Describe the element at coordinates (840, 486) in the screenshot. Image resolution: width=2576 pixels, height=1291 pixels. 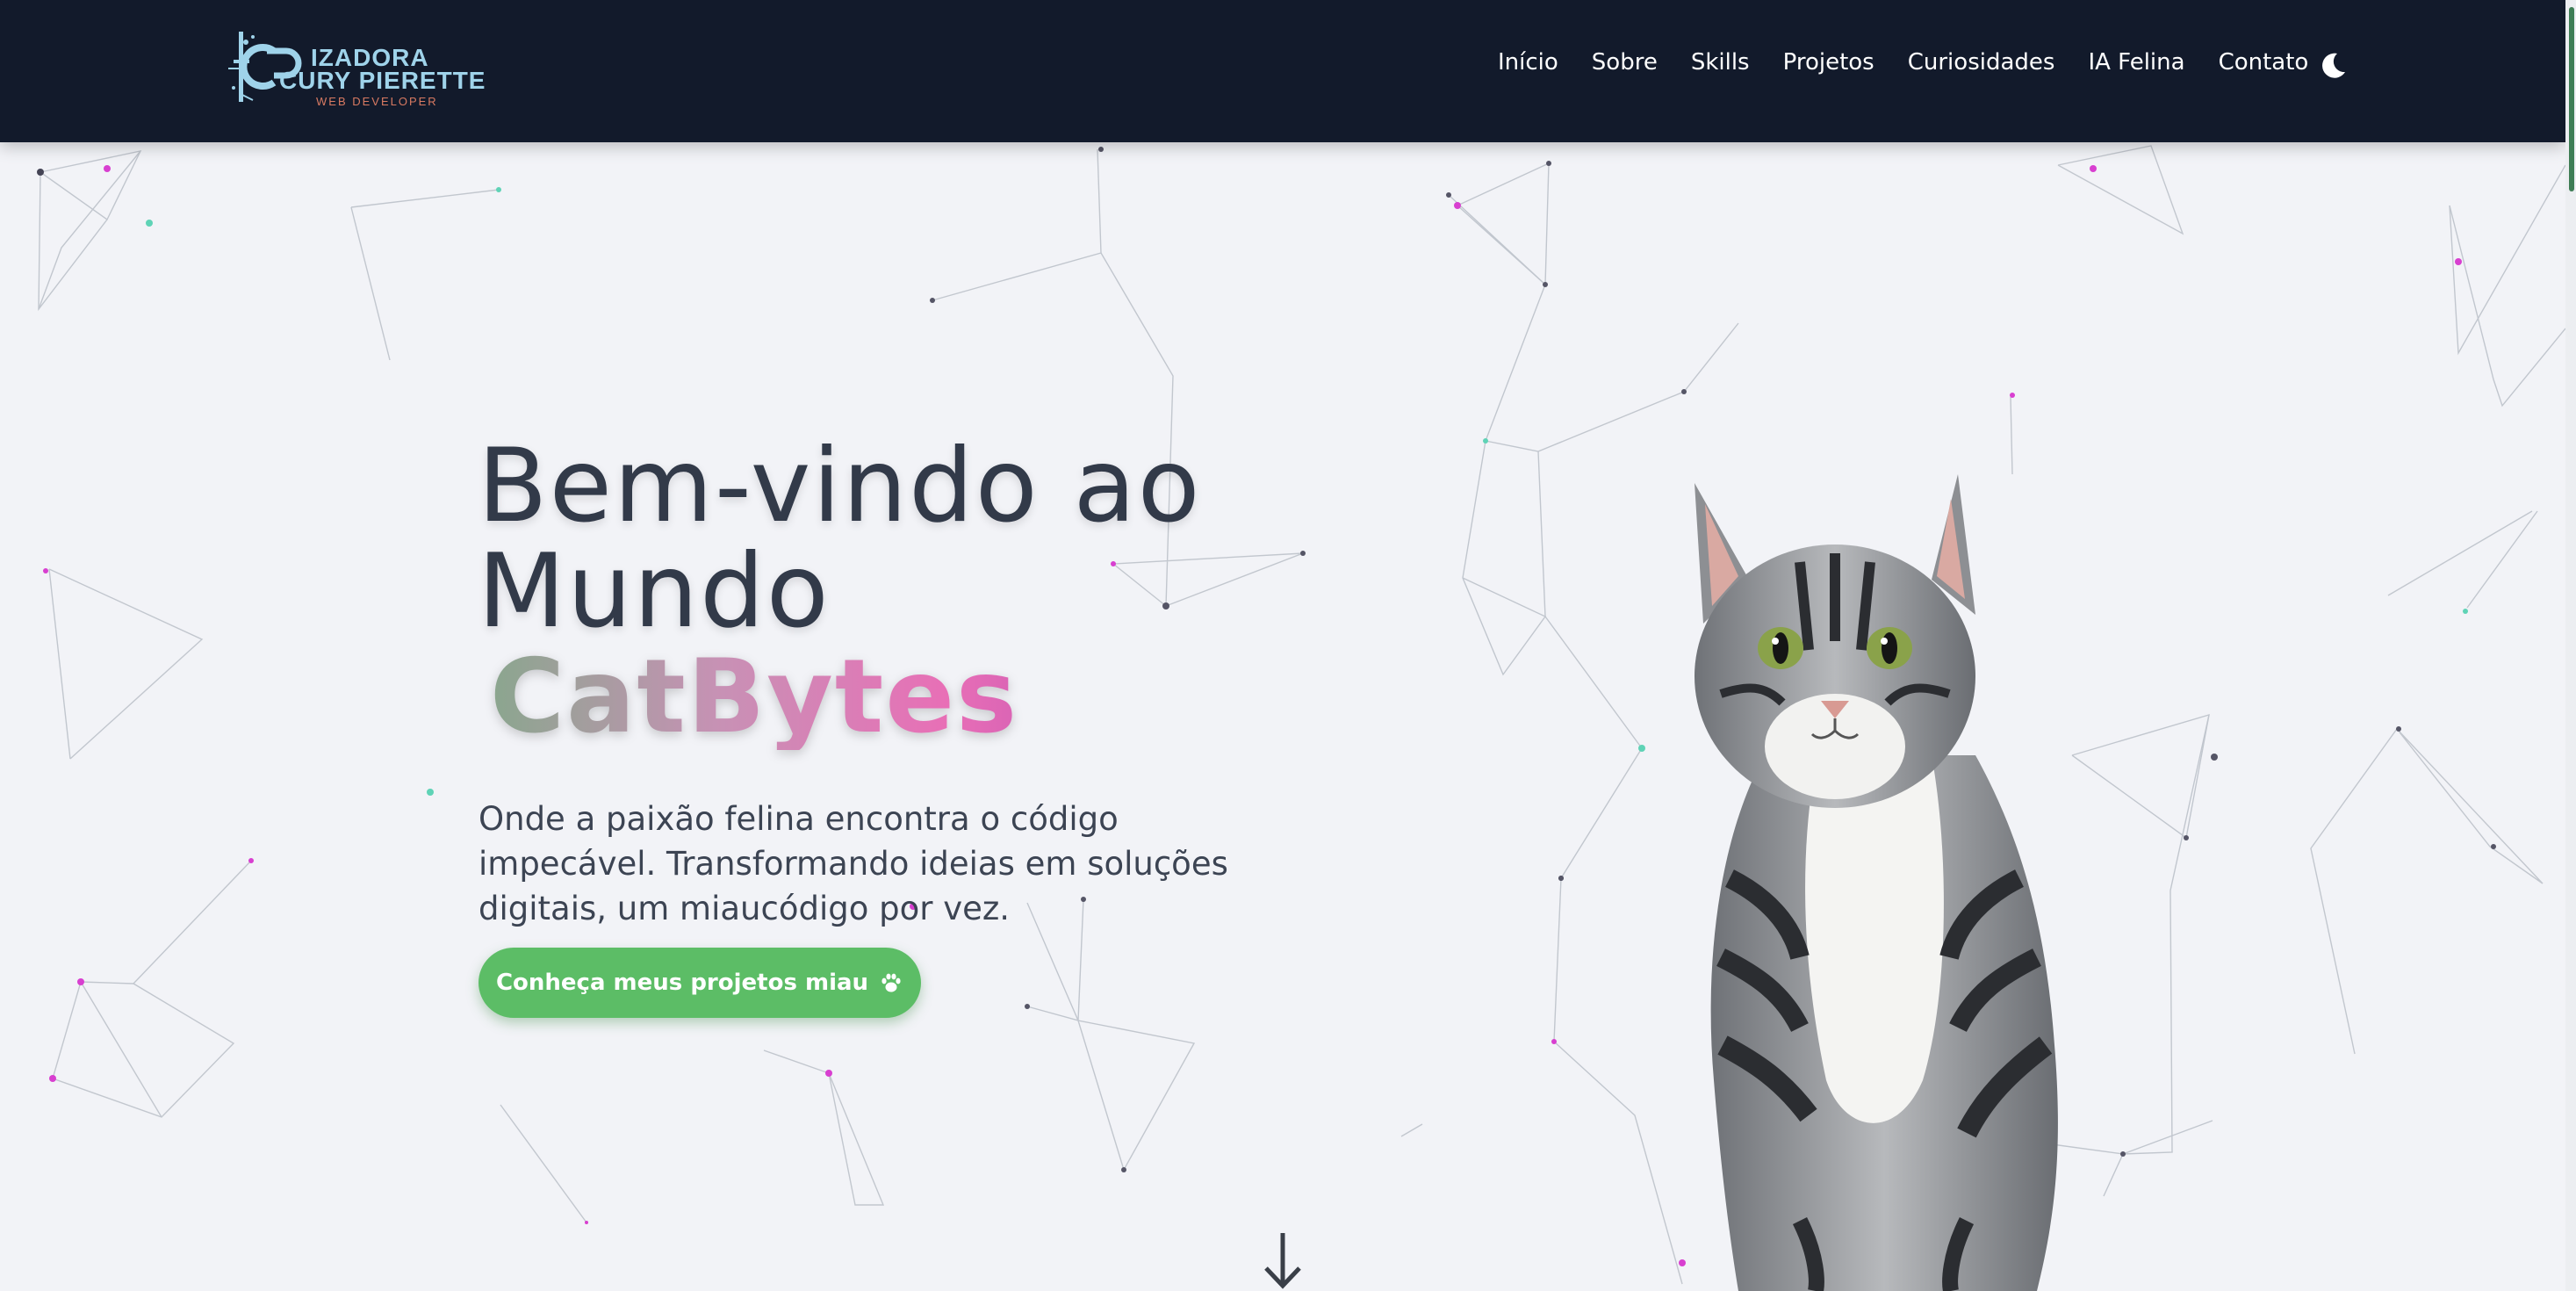
I see `hero-title-line1: Bem-vindo ao` at that location.